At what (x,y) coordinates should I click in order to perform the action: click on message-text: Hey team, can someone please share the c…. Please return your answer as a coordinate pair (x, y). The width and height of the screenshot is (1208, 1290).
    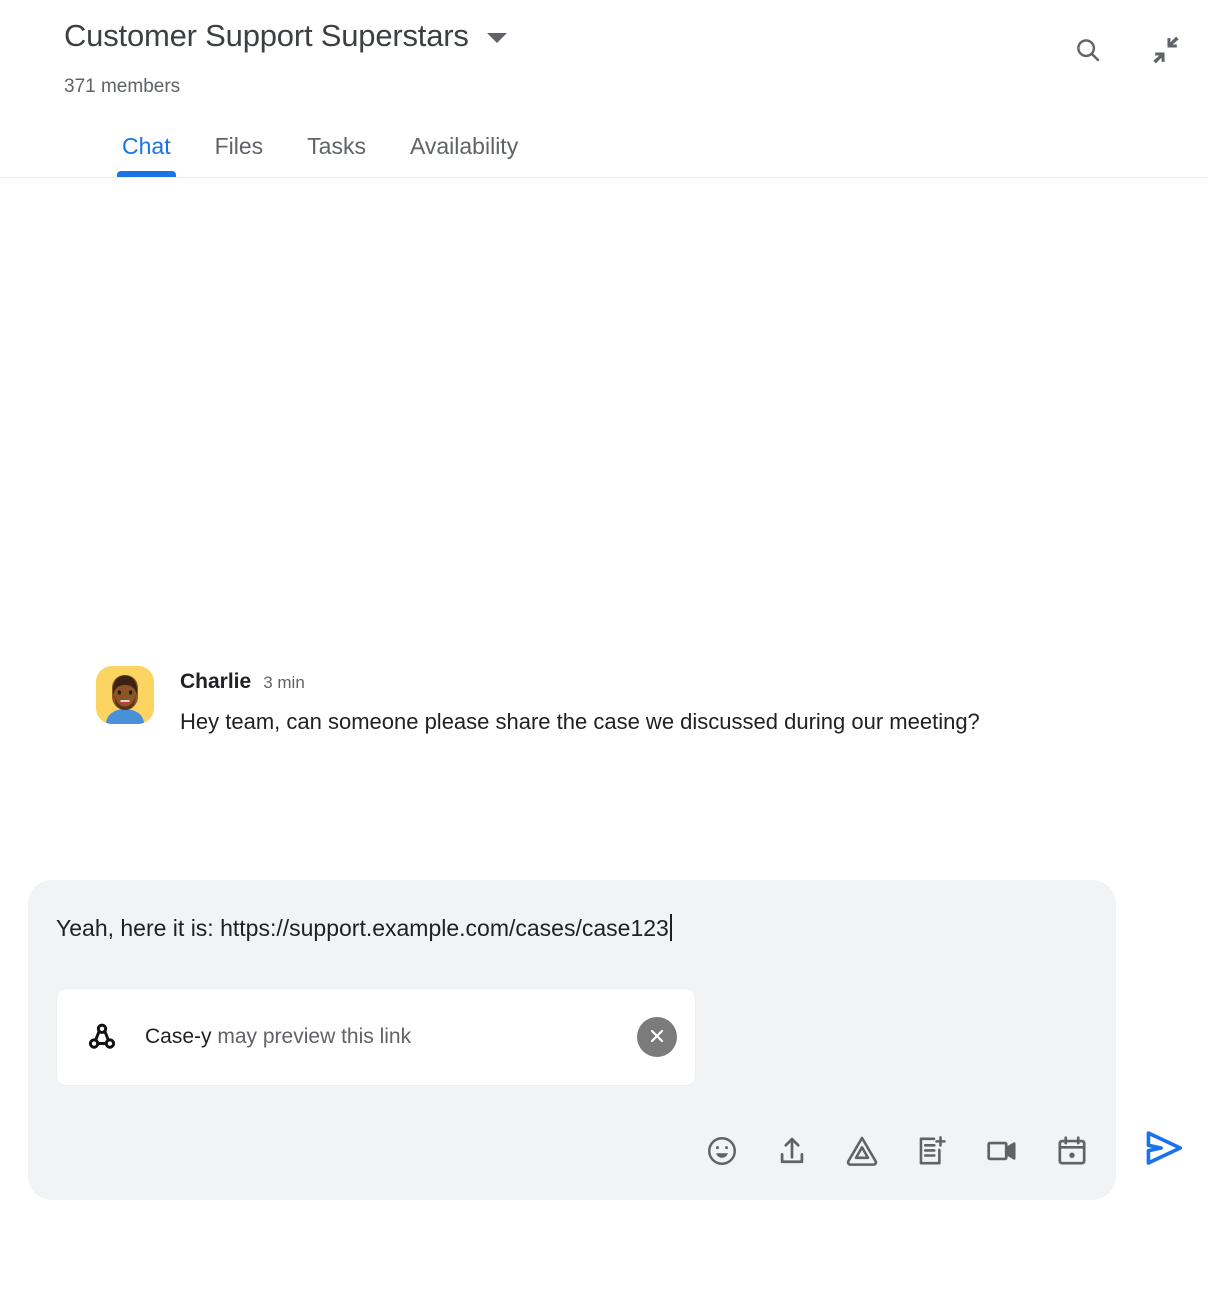
    Looking at the image, I should click on (580, 721).